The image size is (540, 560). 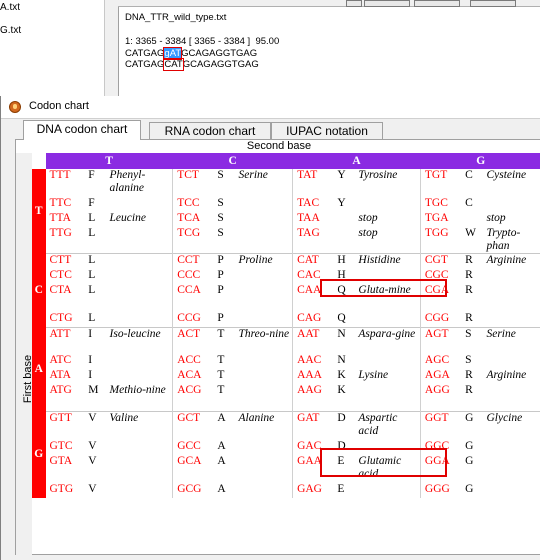 What do you see at coordinates (221, 445) in the screenshot?
I see `amino-letter-cell: A` at bounding box center [221, 445].